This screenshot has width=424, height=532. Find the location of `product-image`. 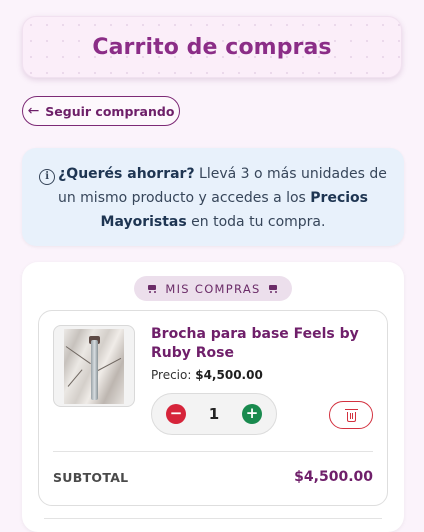

product-image is located at coordinates (94, 366).